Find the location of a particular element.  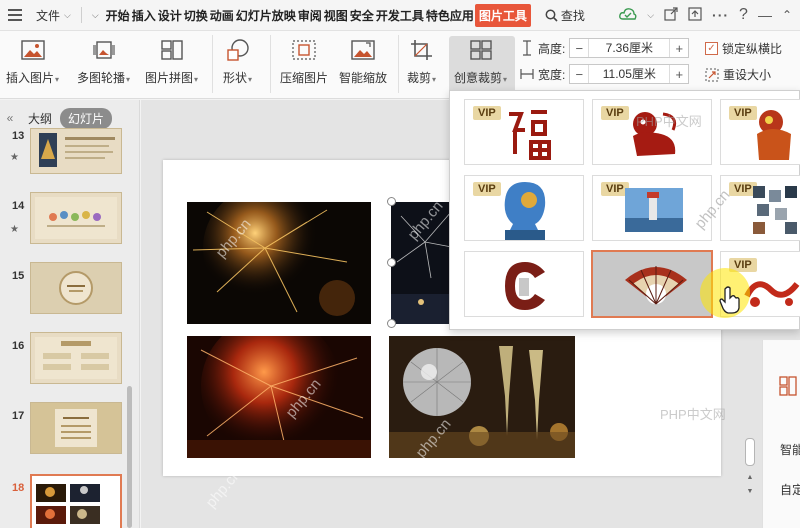

tab-picture-tools: 图片工具 is located at coordinates (502, 15).